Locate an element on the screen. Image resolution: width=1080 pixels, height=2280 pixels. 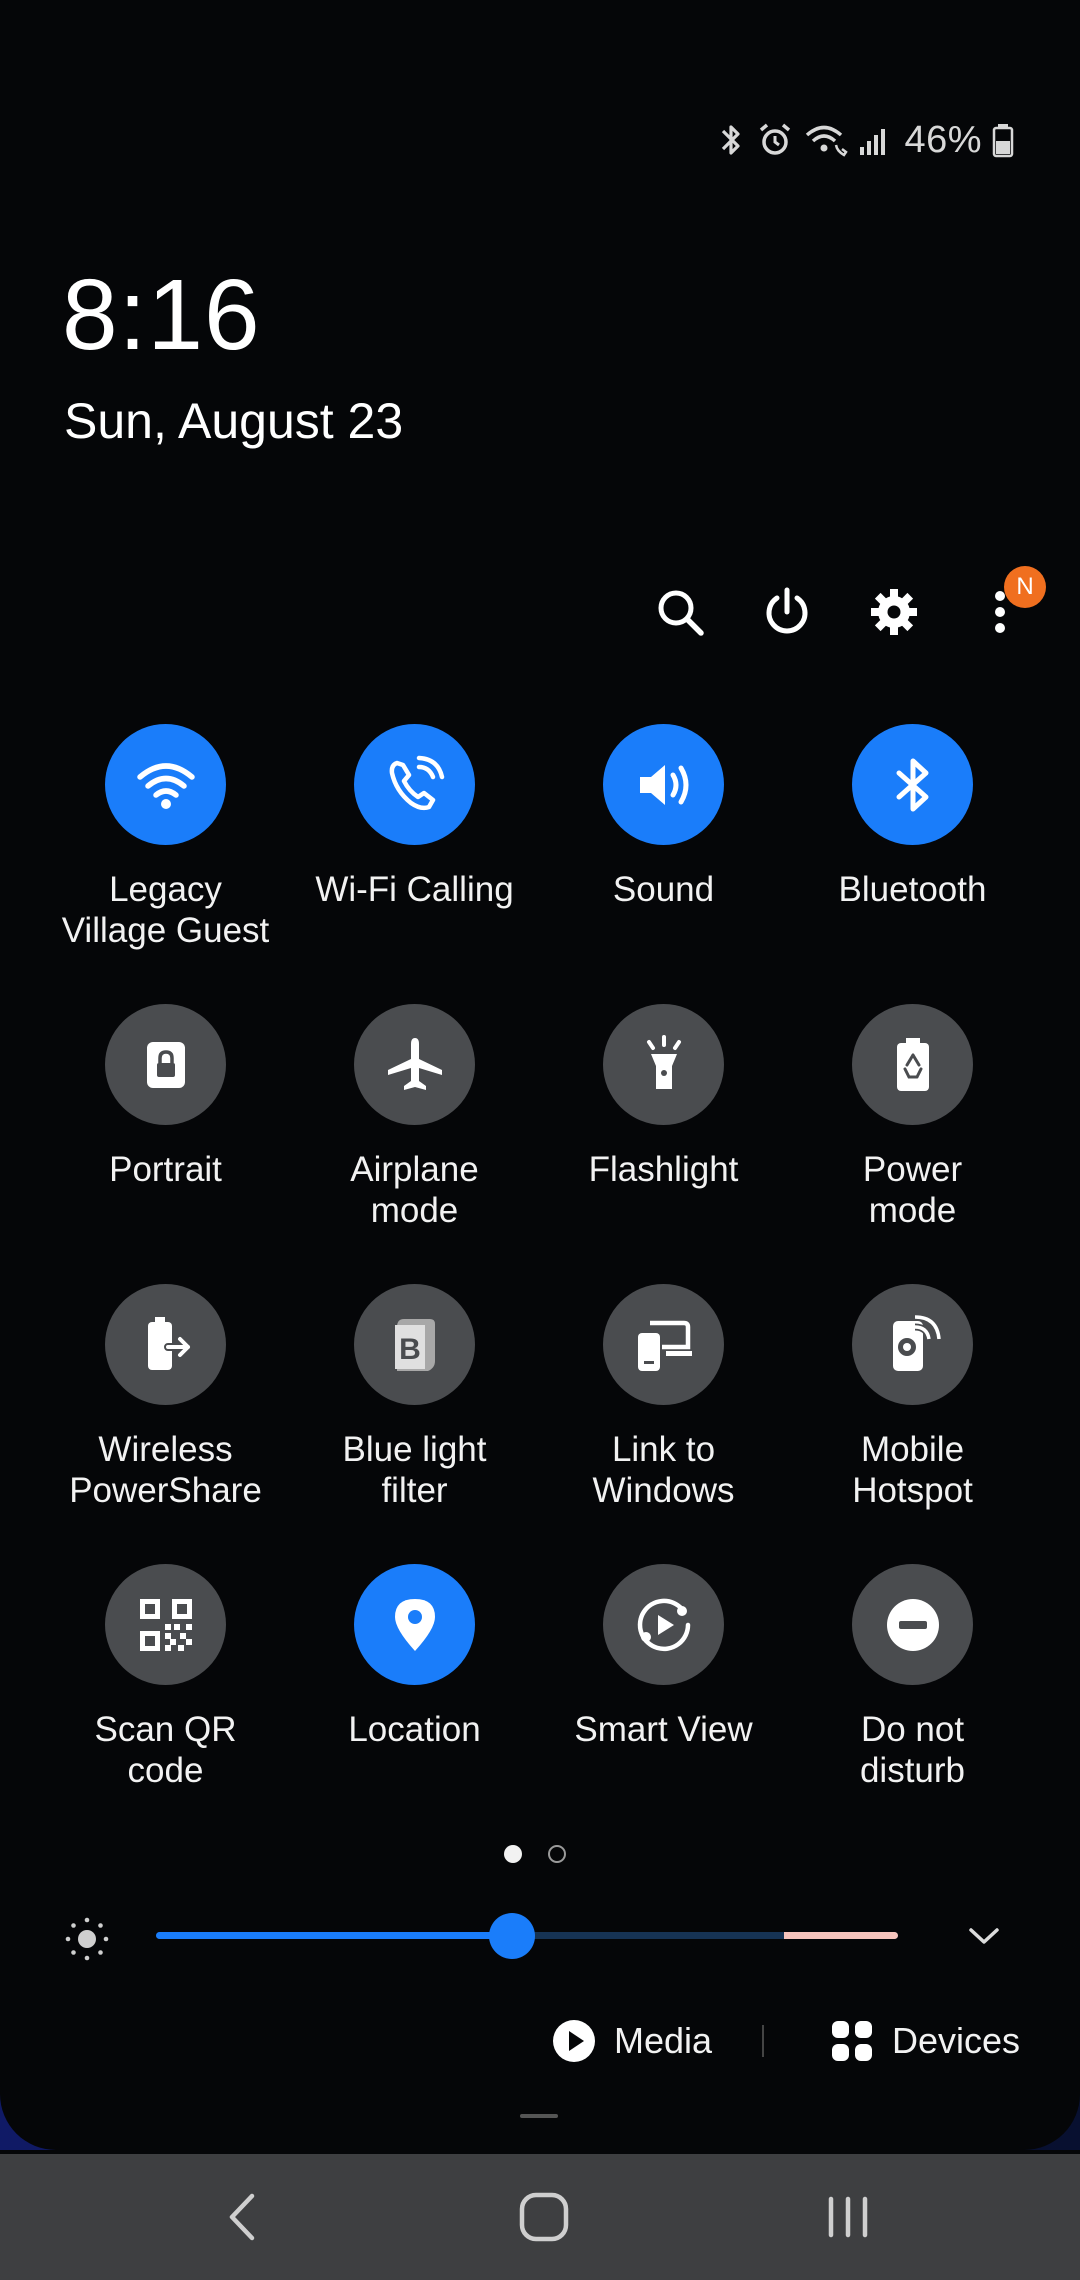
top-actions is located at coordinates (540, 612).